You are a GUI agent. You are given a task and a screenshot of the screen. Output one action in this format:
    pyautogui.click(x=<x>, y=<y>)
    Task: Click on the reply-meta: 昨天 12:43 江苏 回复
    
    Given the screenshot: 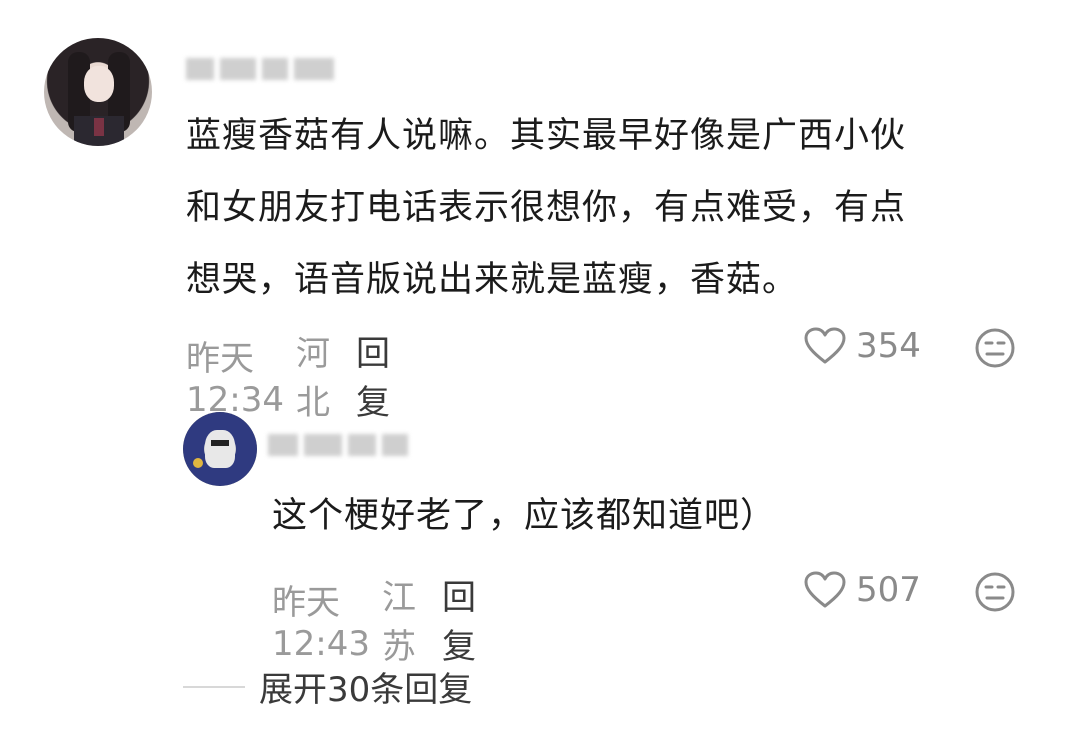 What is the action you would take?
    pyautogui.click(x=374, y=619)
    